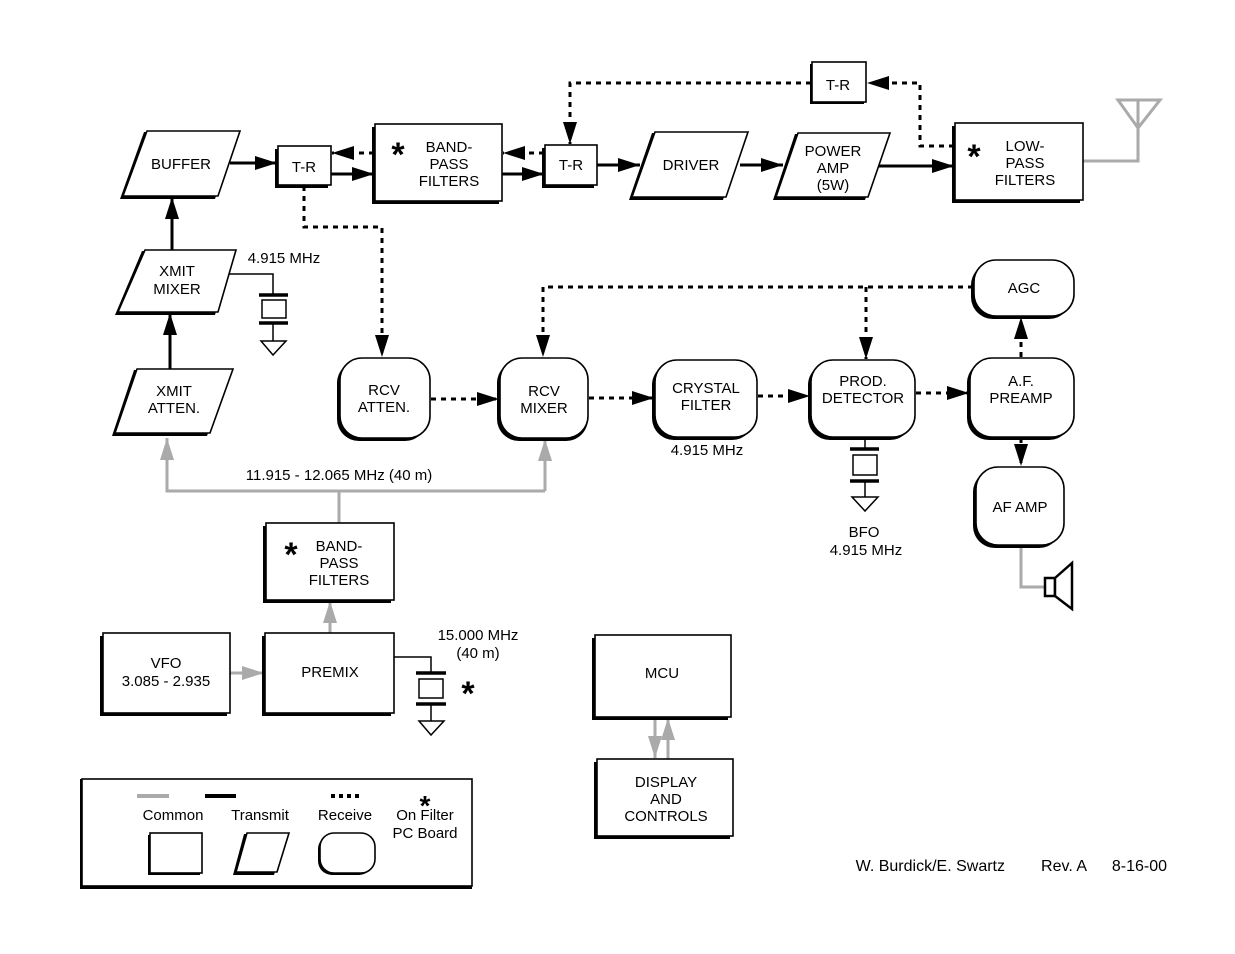 The image size is (1235, 954). Describe the element at coordinates (339, 475) in the screenshot. I see `premix-output-freq-label: 11.915 - 12.065 MHz (40 m)` at that location.